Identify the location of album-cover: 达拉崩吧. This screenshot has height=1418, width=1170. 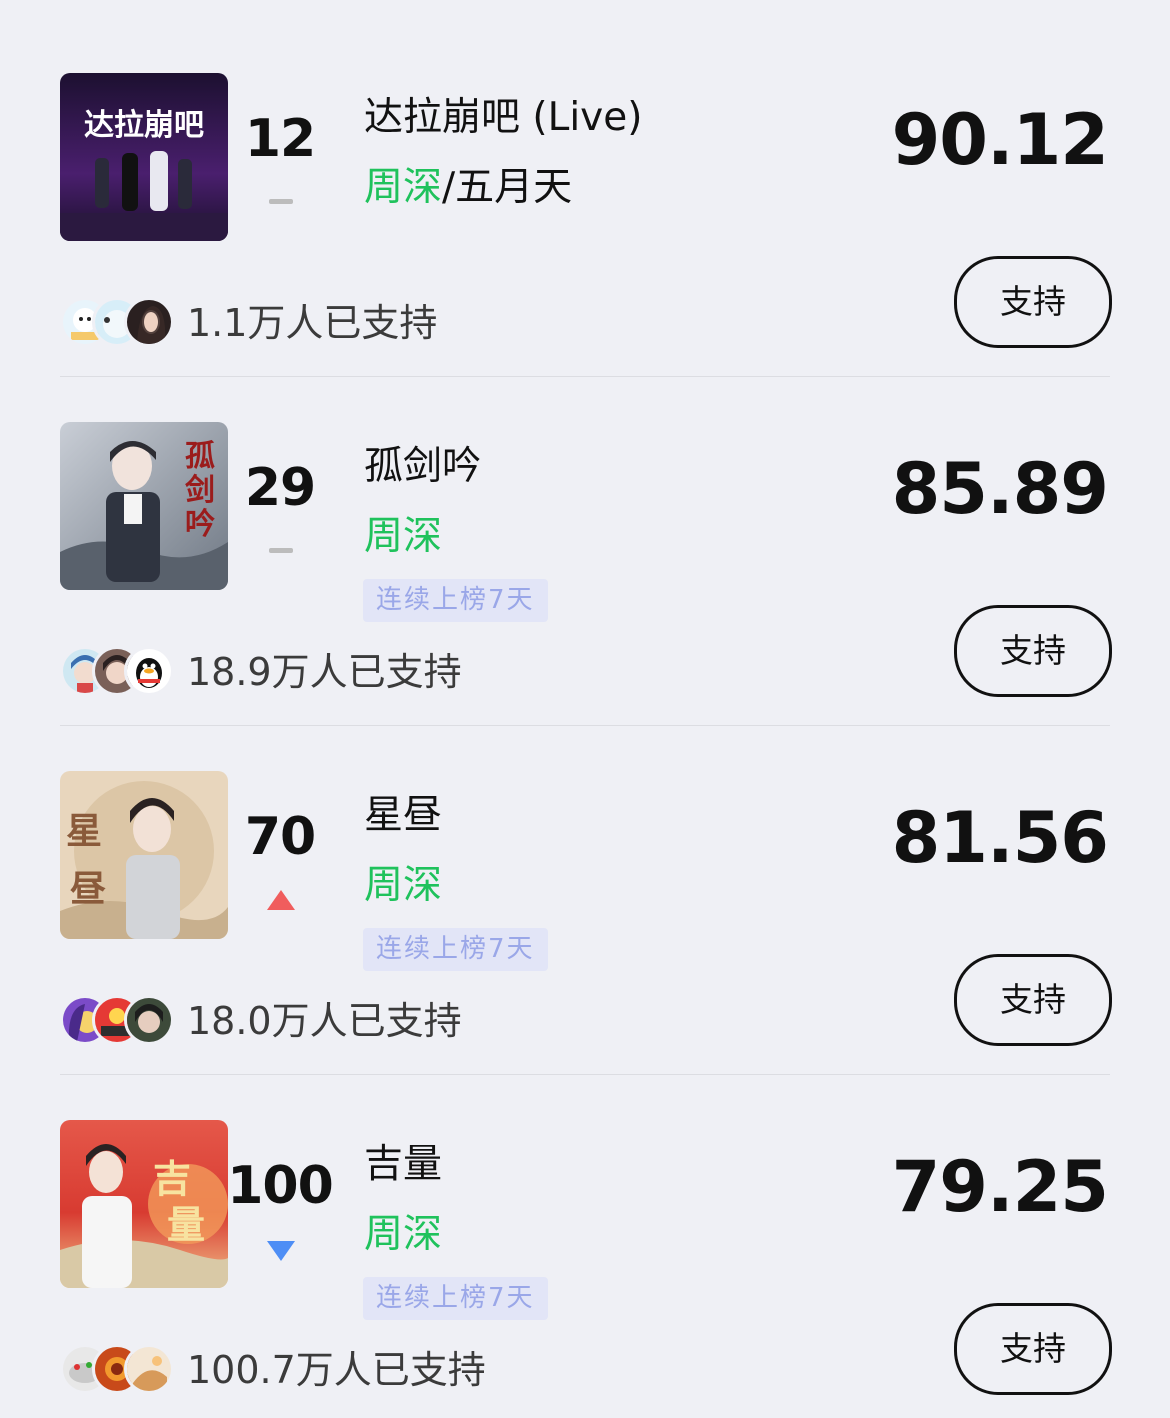
(144, 157).